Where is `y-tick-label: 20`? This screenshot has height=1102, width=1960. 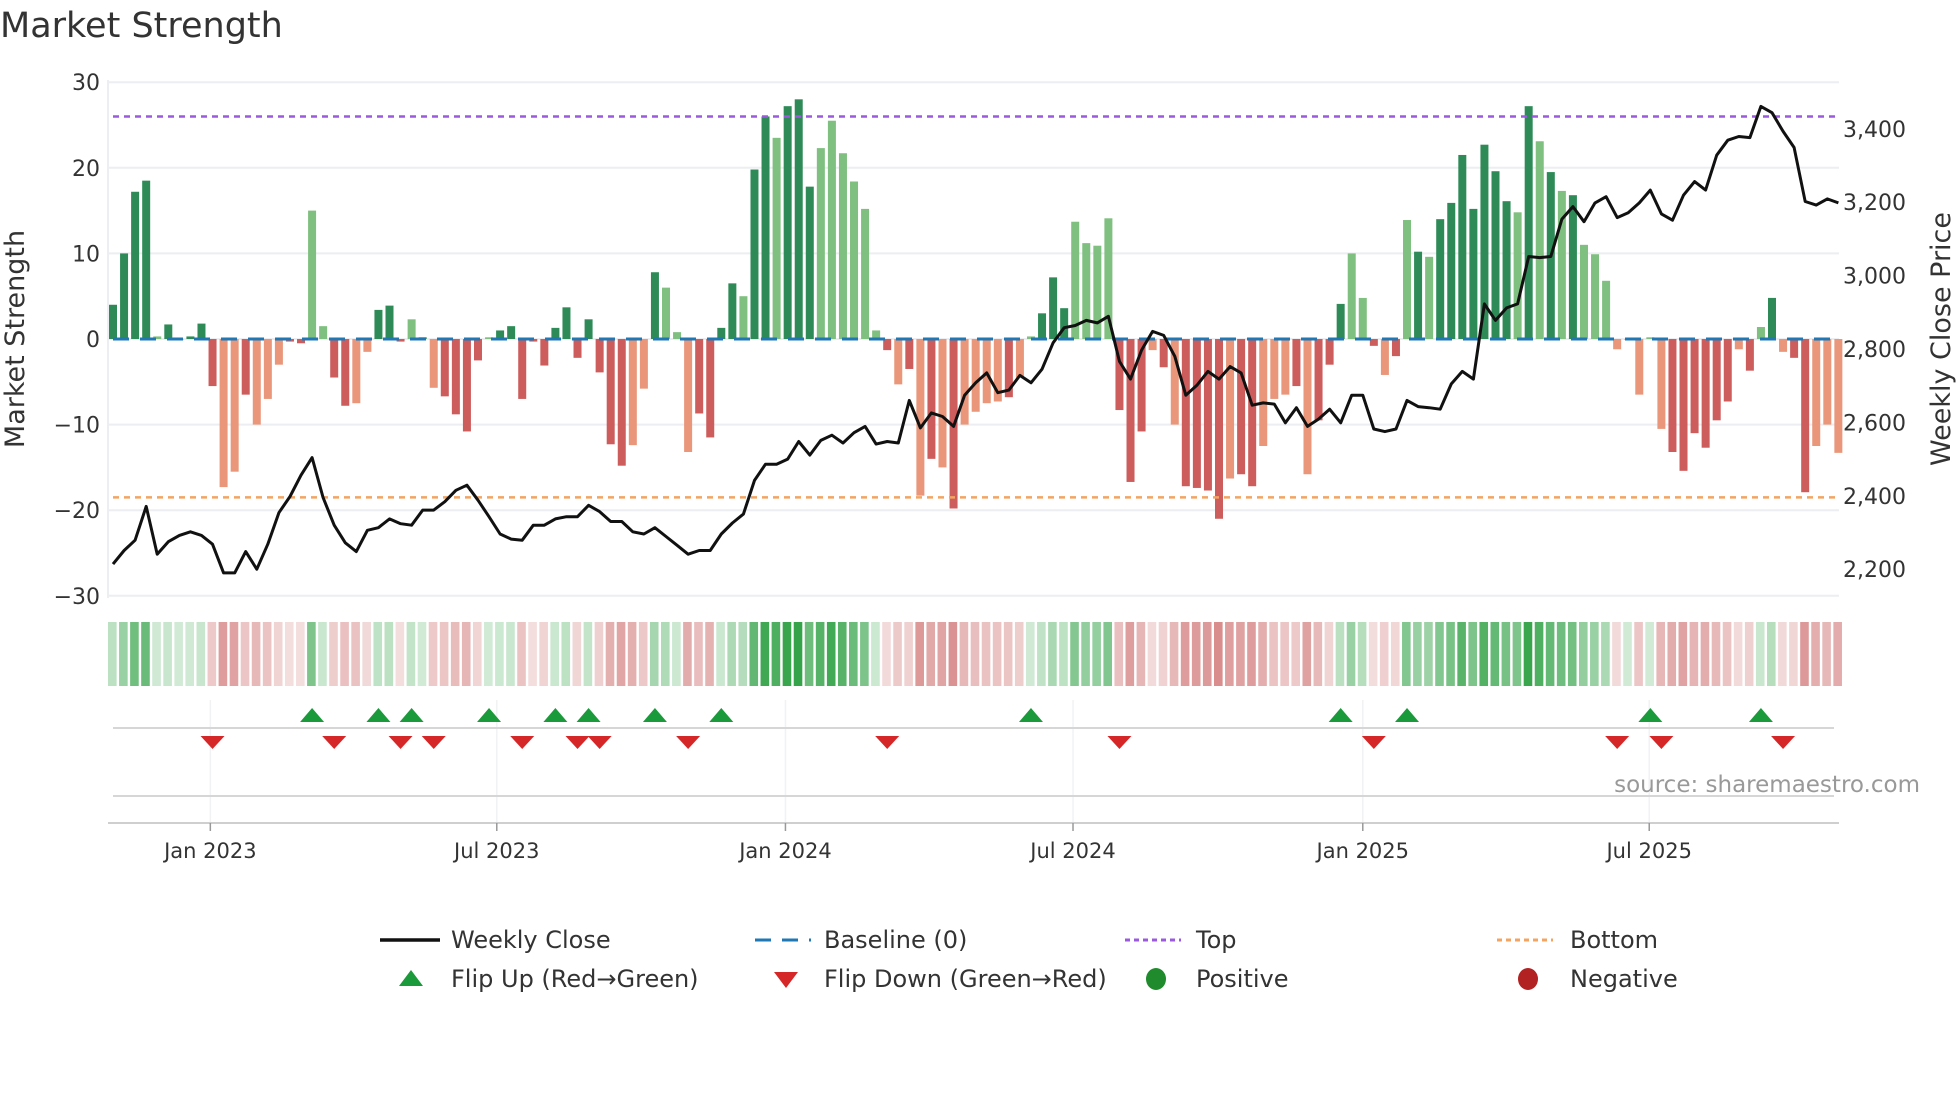
y-tick-label: 20 is located at coordinates (86, 169).